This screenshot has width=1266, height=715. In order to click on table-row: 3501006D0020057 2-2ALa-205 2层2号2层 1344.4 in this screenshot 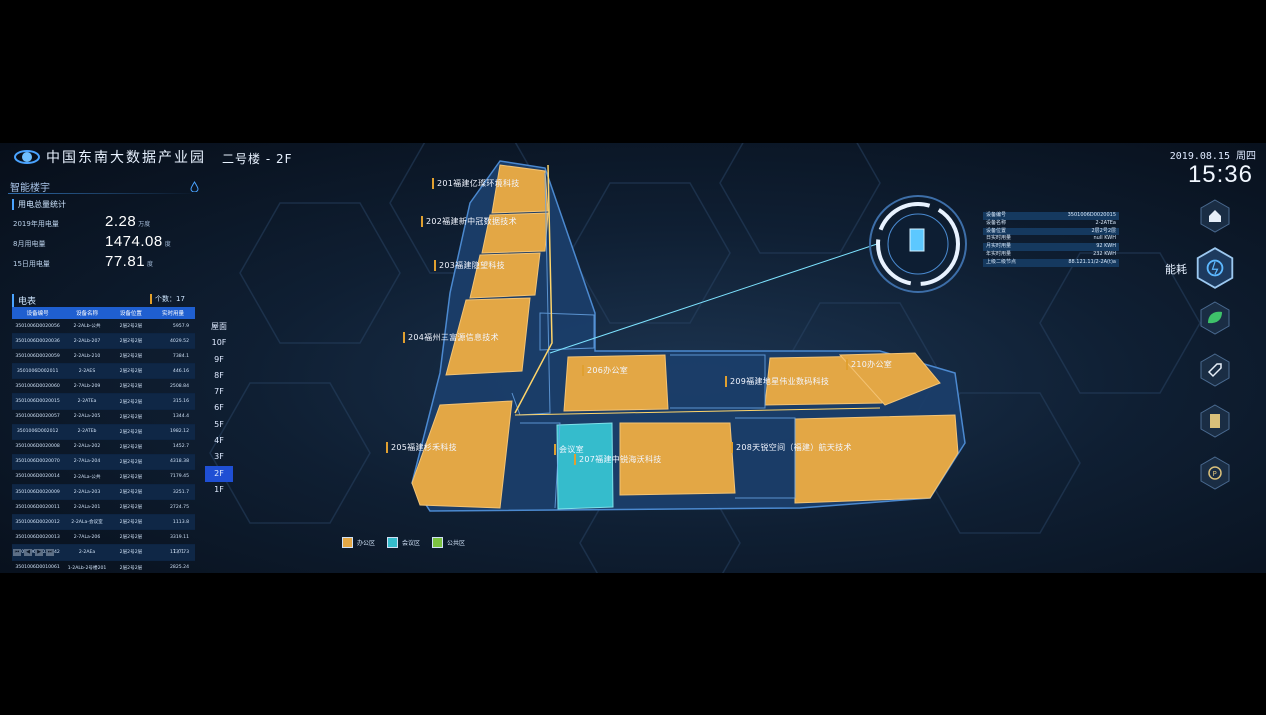, I will do `click(103, 417)`.